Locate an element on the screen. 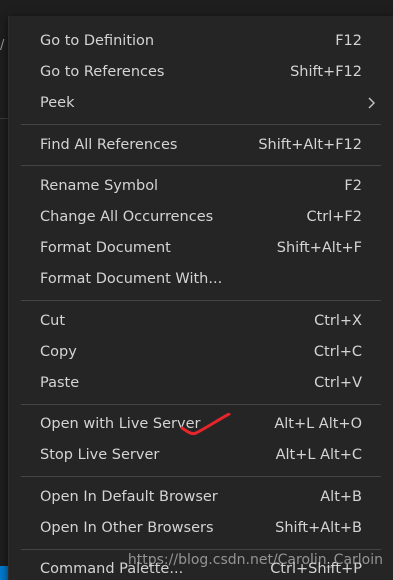 Image resolution: width=393 pixels, height=580 pixels. menu-item-label: Format Document is located at coordinates (105, 248).